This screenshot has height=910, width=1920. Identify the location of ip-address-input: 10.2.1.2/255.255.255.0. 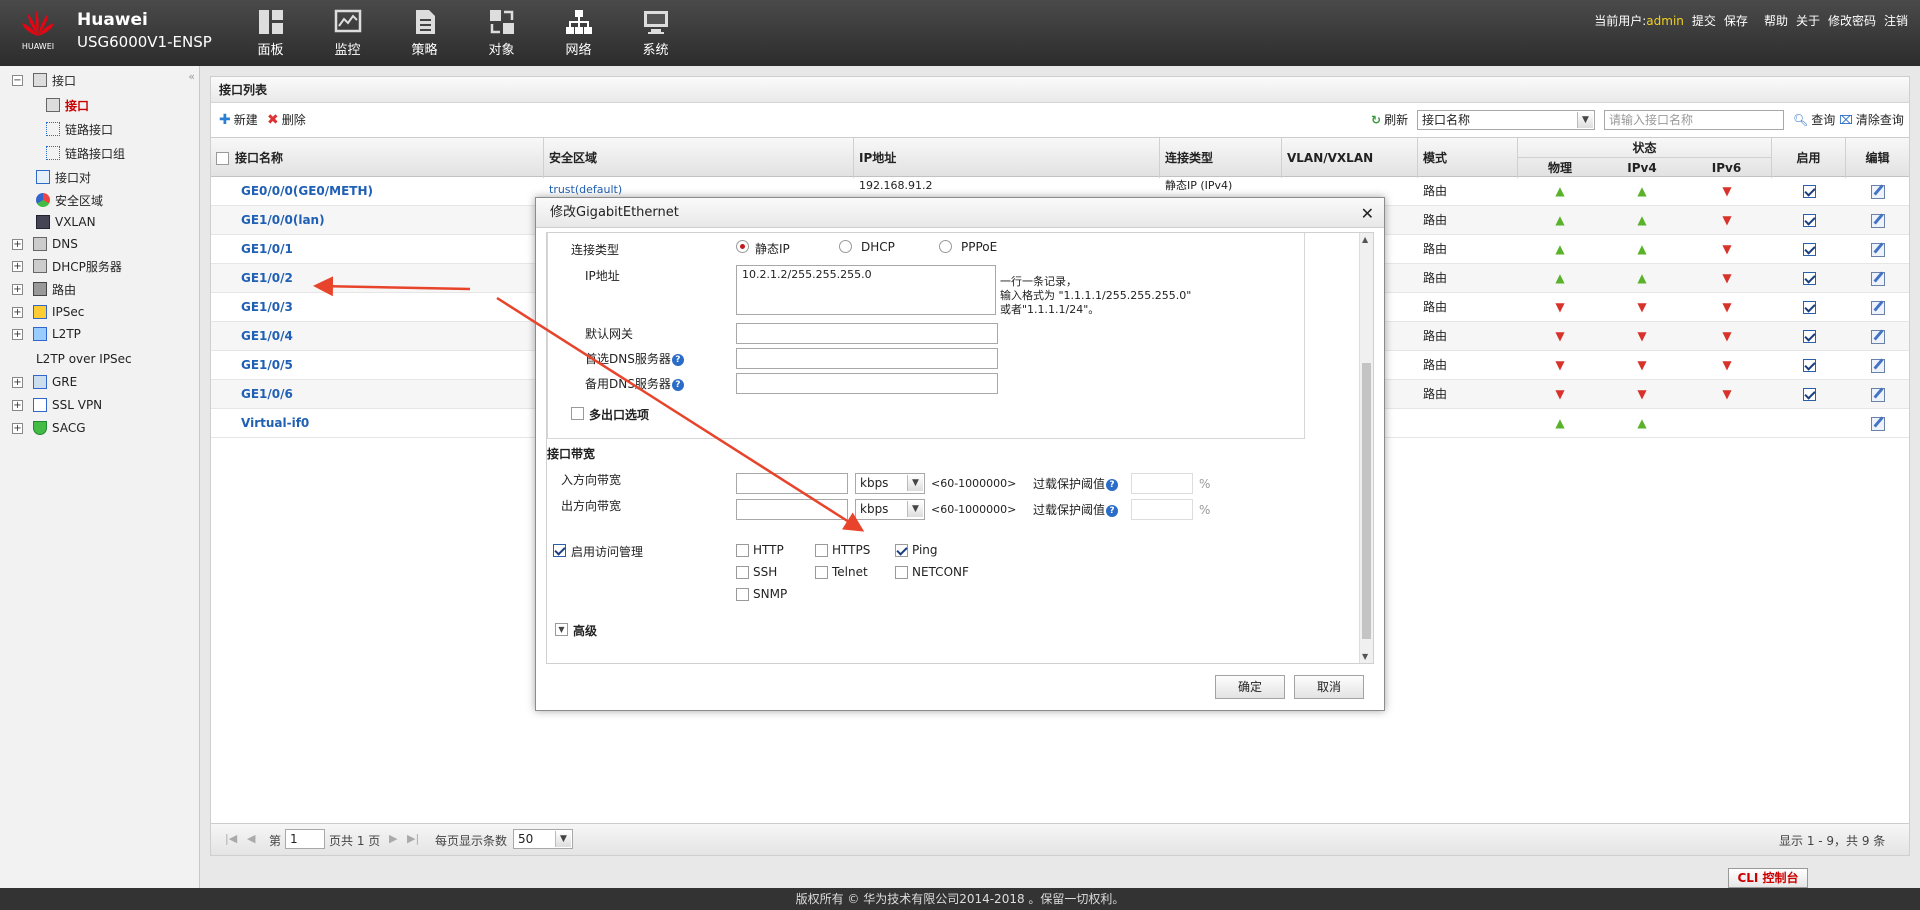
(866, 290).